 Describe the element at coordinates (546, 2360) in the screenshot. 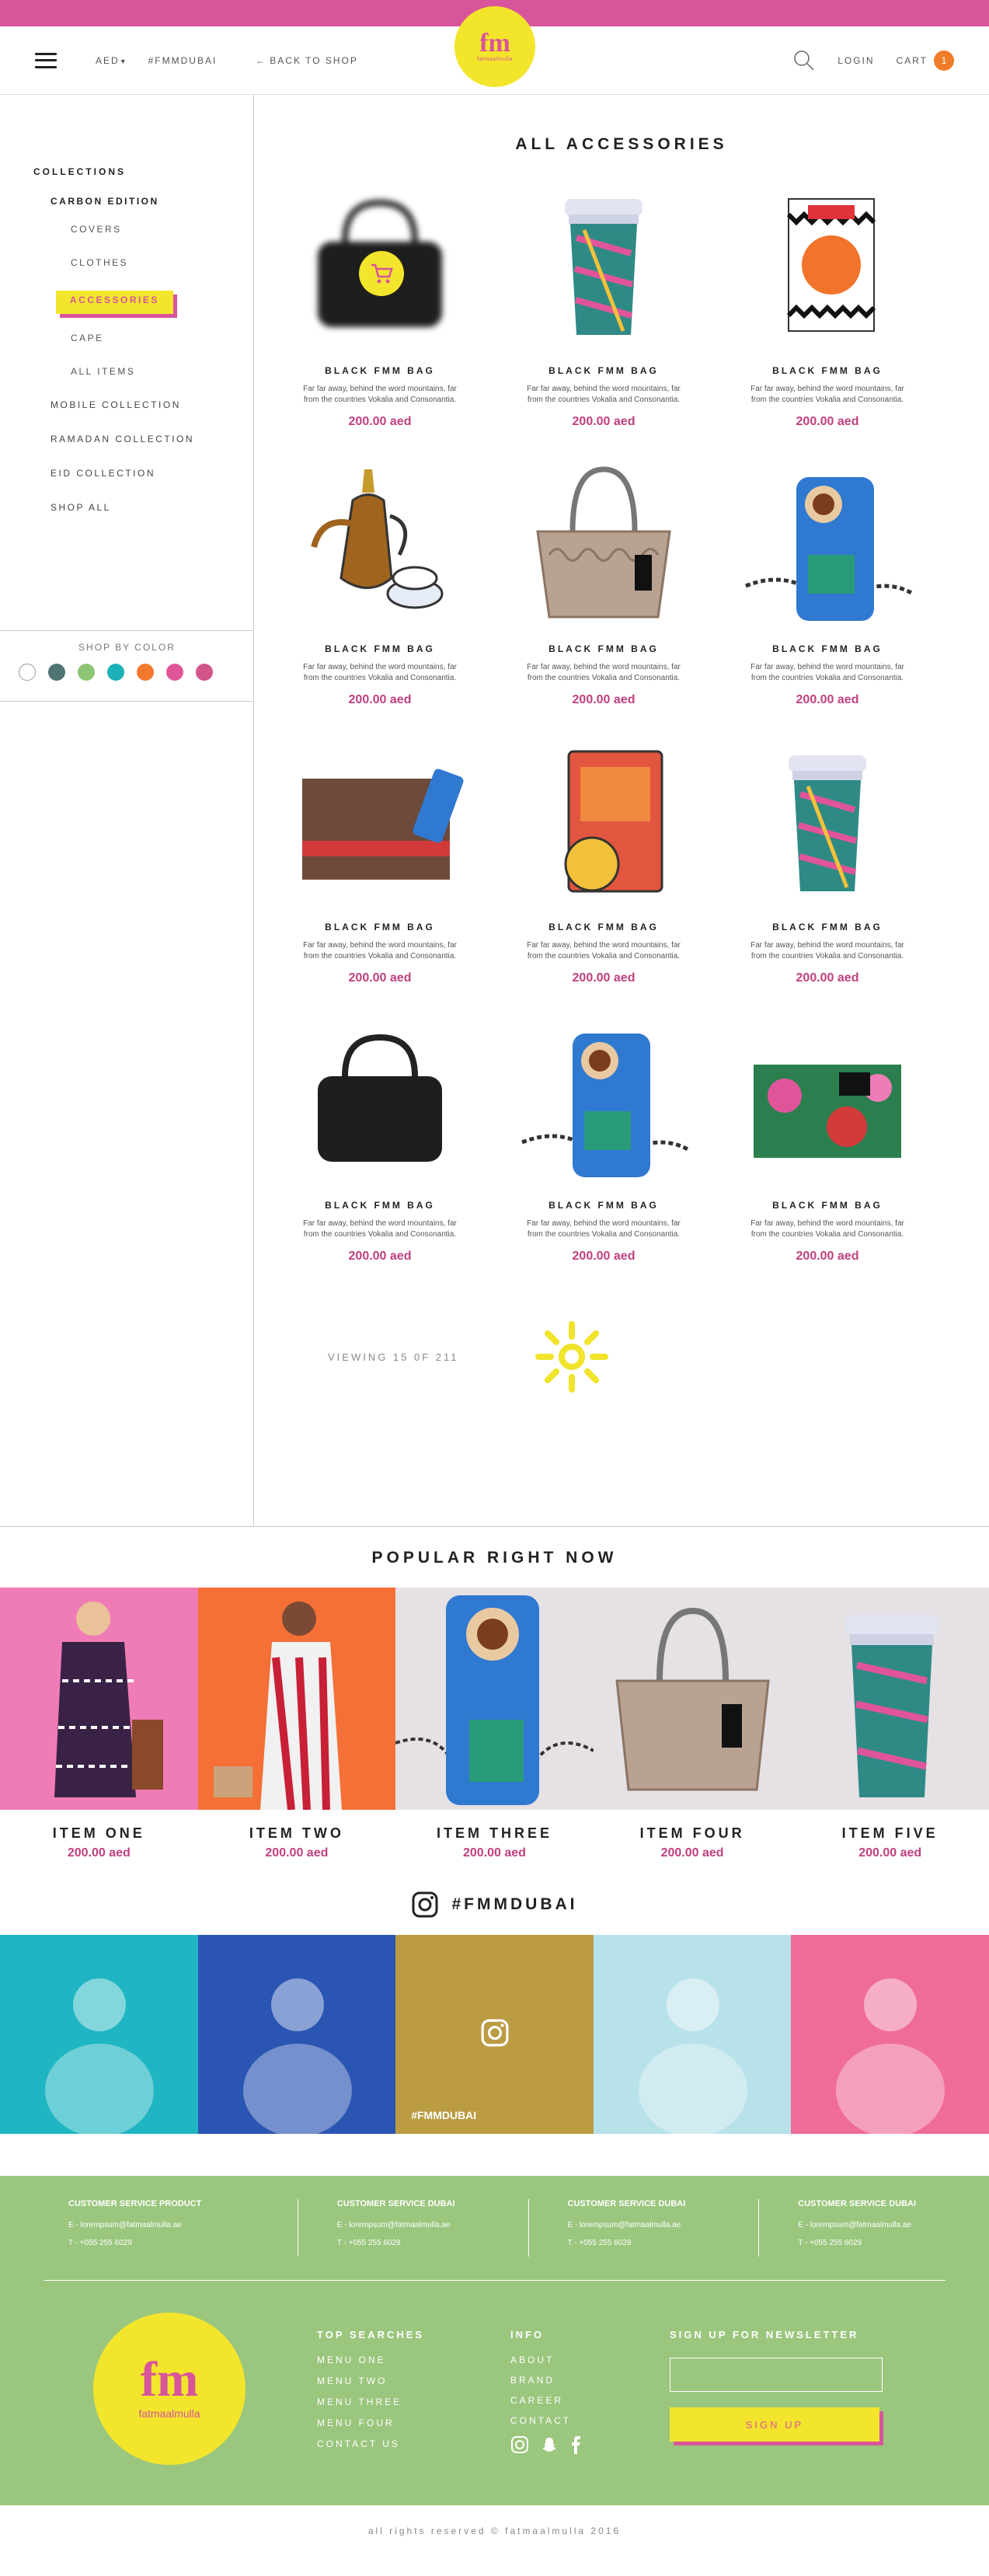

I see `footer-link-about: ABOUT` at that location.